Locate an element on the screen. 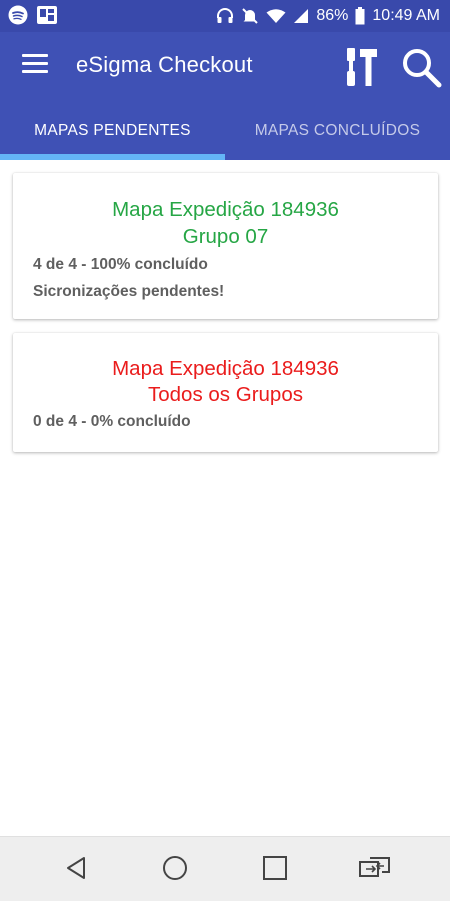 This screenshot has height=901, width=450. battery-percent: 86% is located at coordinates (332, 15).